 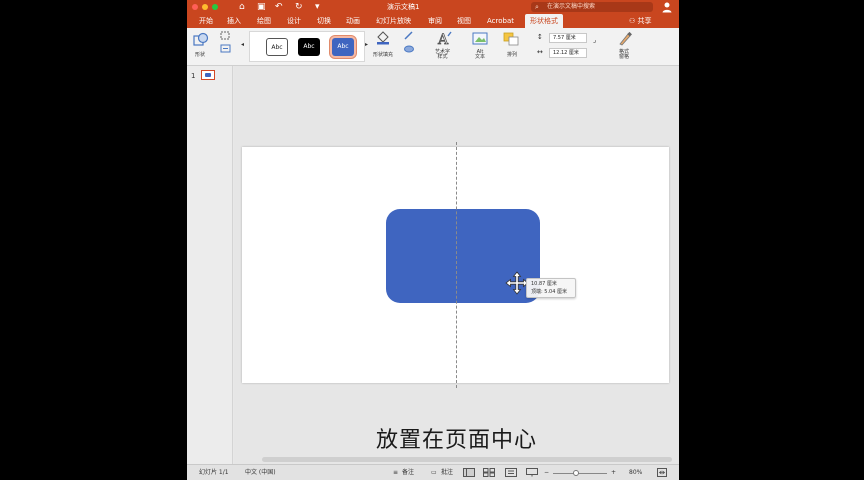 I want to click on shape-style-blue: Abc, so click(x=343, y=47).